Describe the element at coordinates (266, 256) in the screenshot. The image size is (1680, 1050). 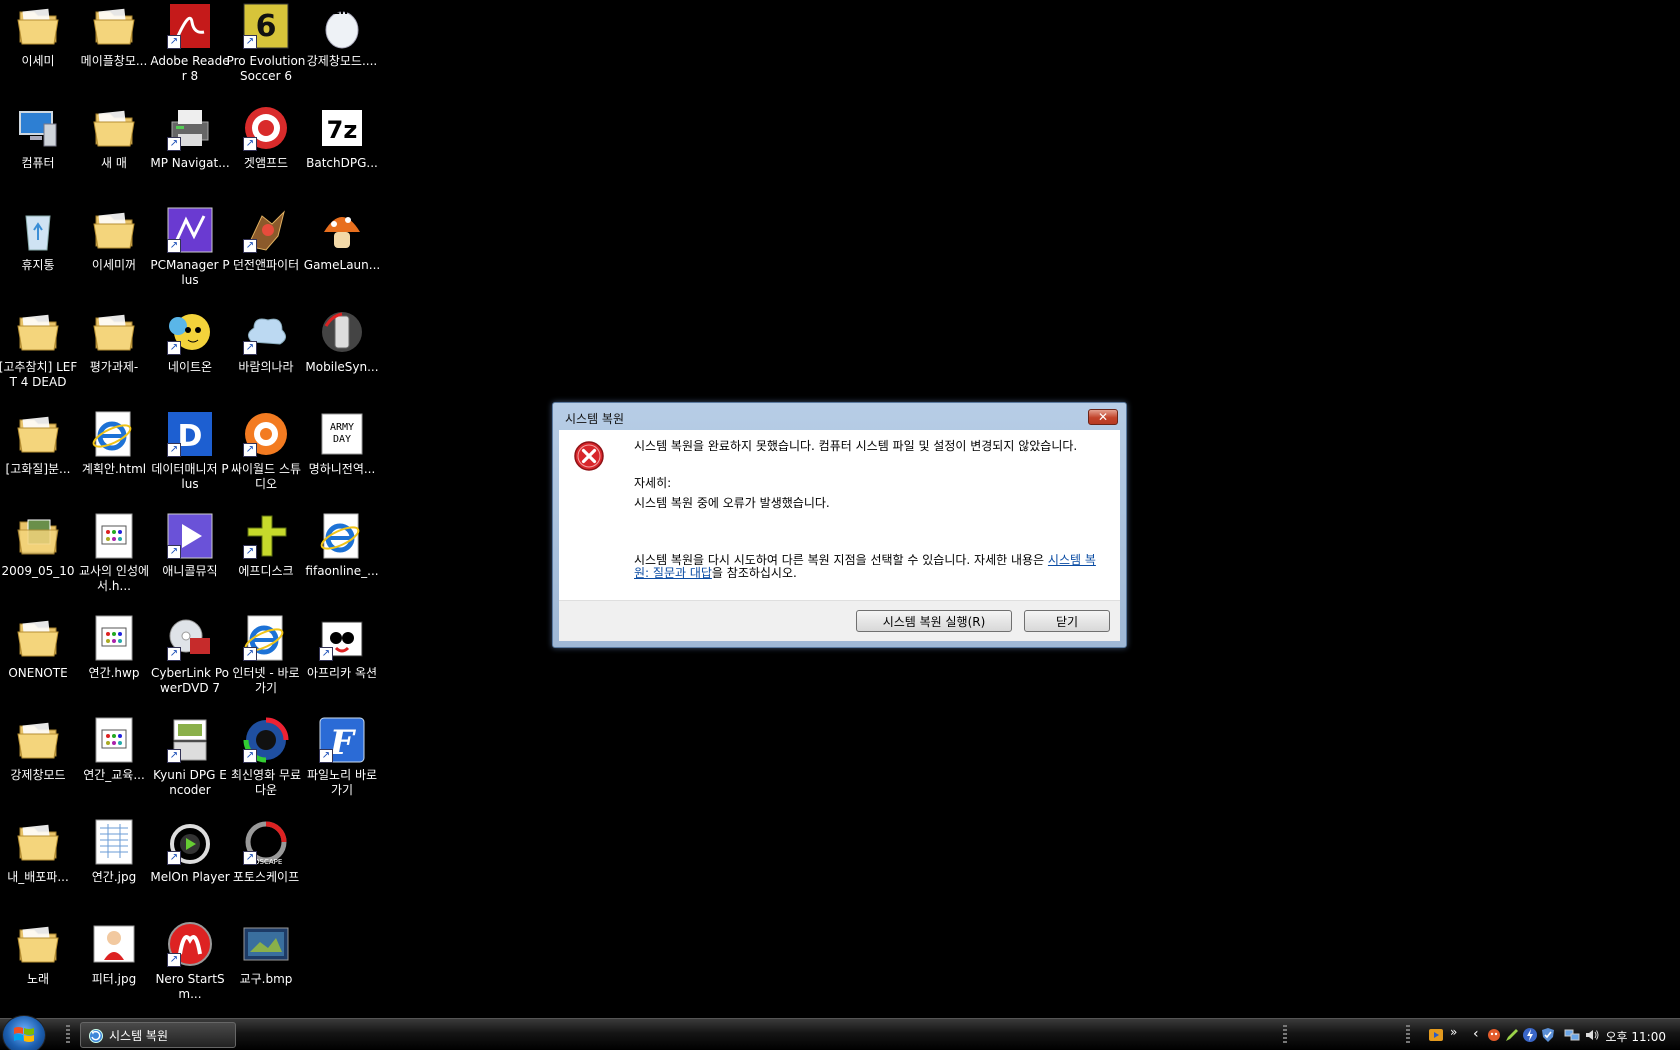
I see `desktop-icon: ↗ 던전앤파이터` at that location.